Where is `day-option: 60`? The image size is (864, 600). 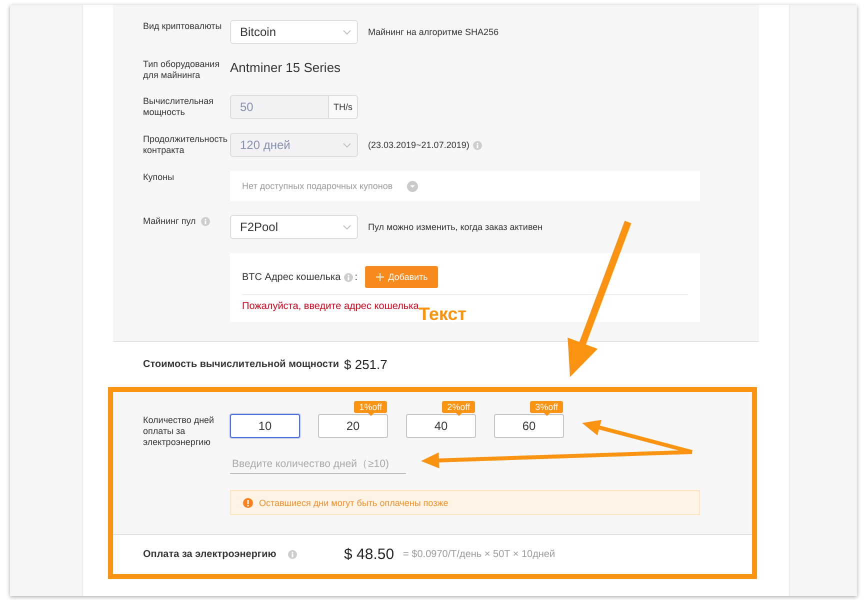 day-option: 60 is located at coordinates (529, 426).